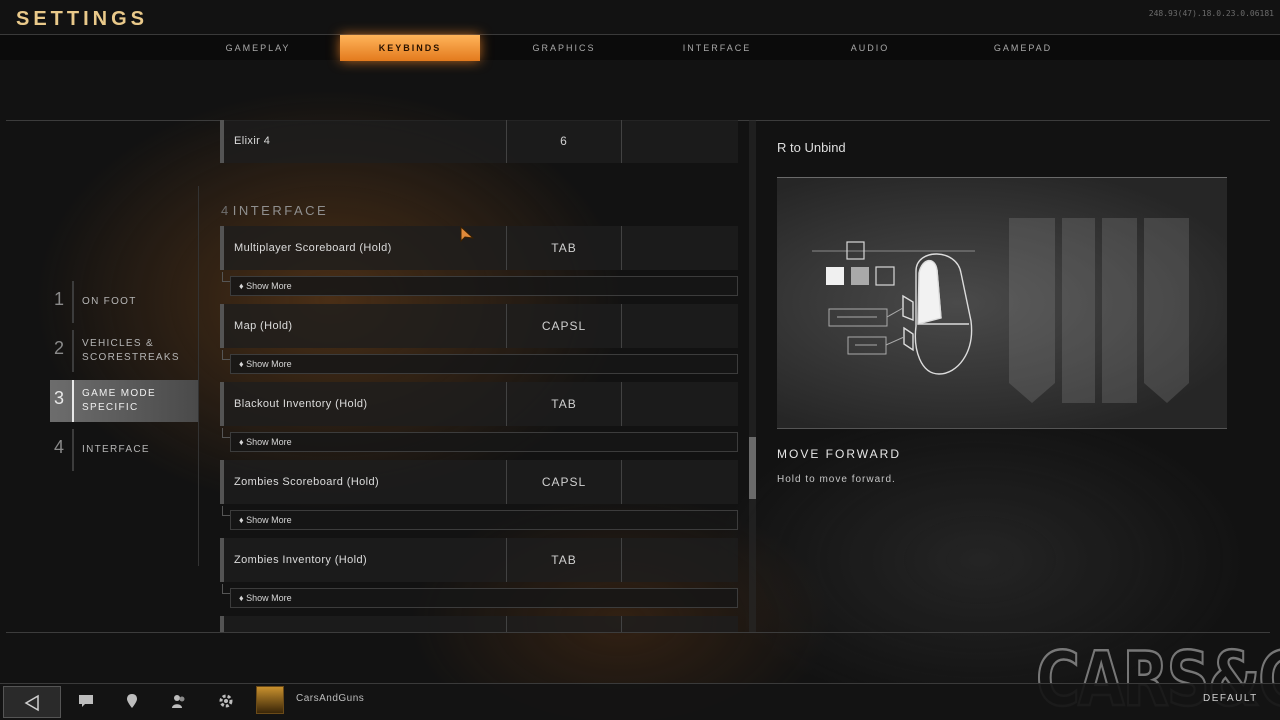  I want to click on tab-interface: INTERFACE, so click(717, 48).